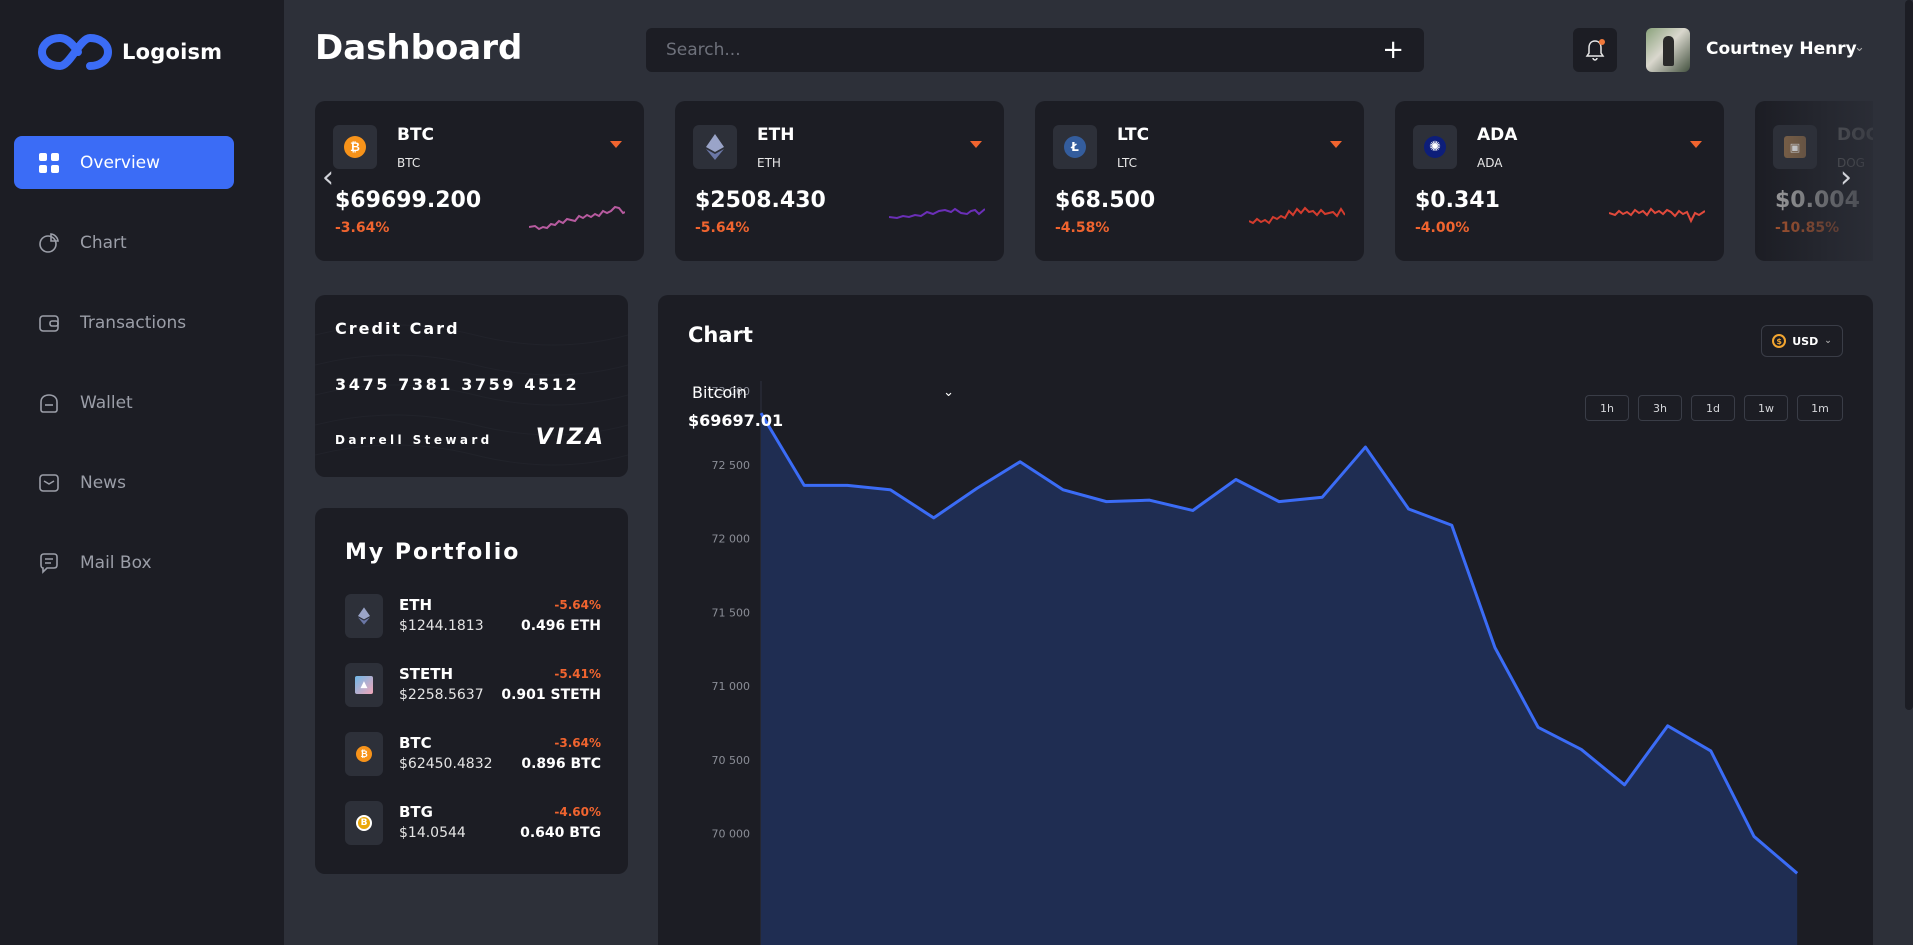  I want to click on cardano-icon: ✺, so click(1435, 147).